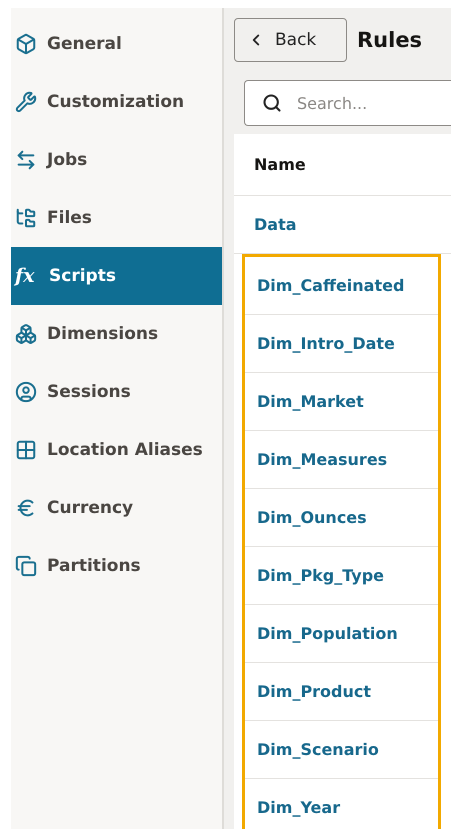 The width and height of the screenshot is (451, 829). I want to click on function-icon: fx, so click(27, 276).